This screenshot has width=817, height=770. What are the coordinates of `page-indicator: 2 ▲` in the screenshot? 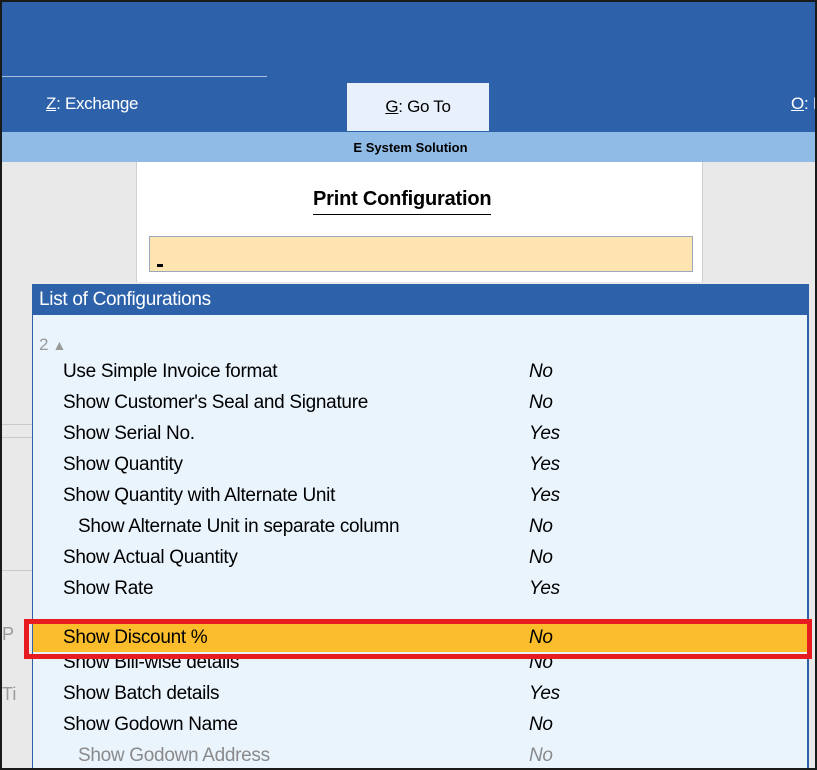 It's located at (52, 345).